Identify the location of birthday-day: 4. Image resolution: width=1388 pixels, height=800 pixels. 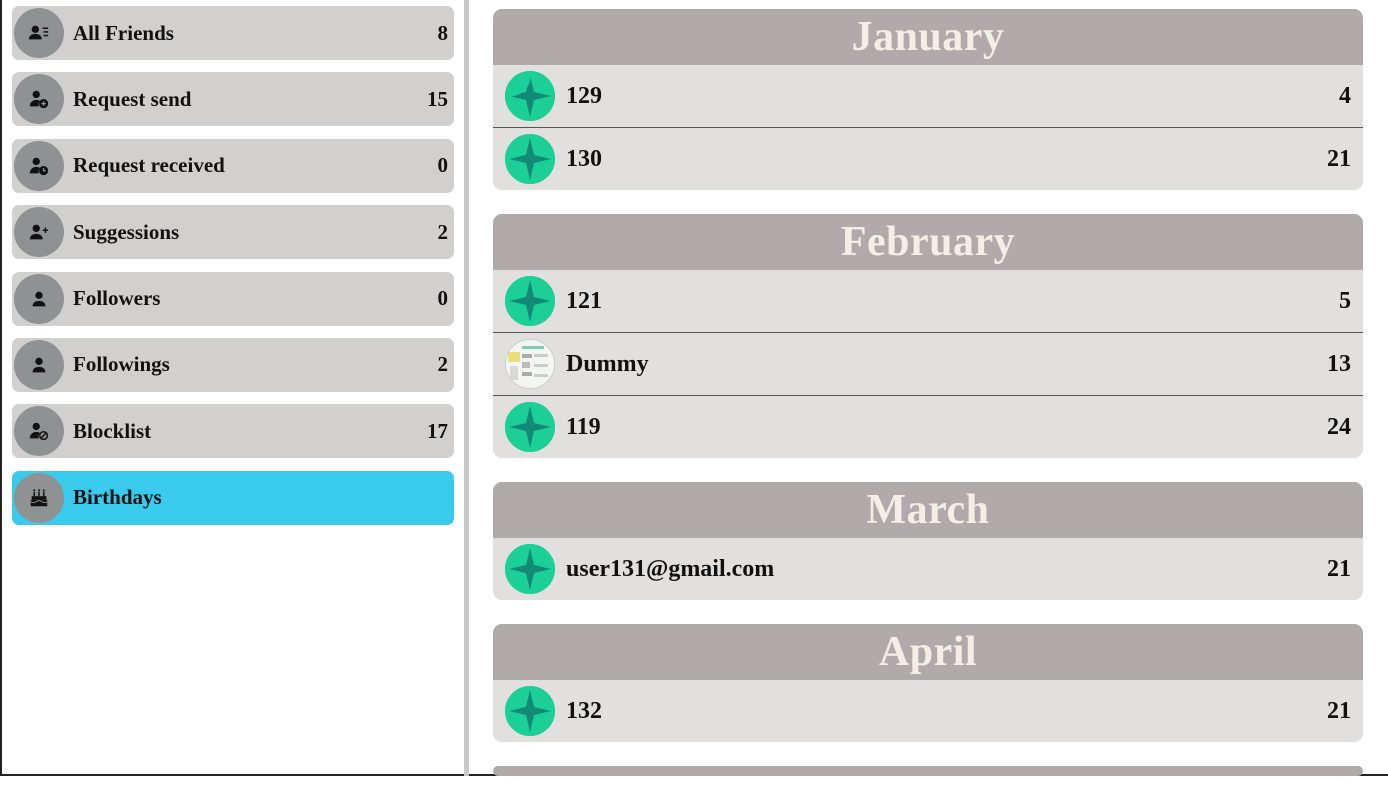
(1345, 95).